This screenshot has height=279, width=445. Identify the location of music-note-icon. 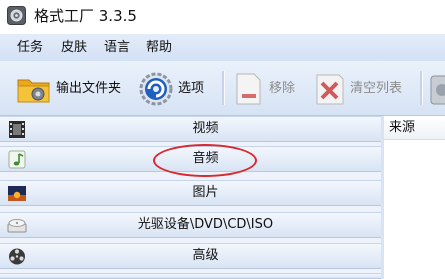
(17, 159).